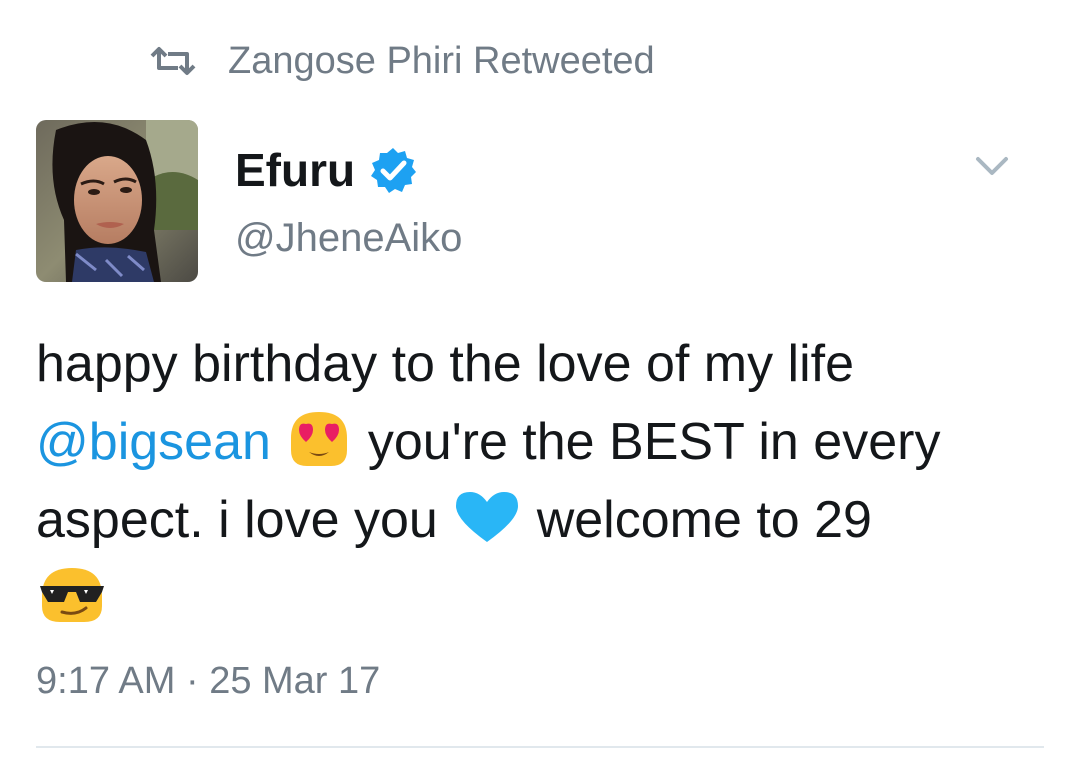 The height and width of the screenshot is (773, 1080). Describe the element at coordinates (487, 517) in the screenshot. I see `blue-heart-emoji` at that location.